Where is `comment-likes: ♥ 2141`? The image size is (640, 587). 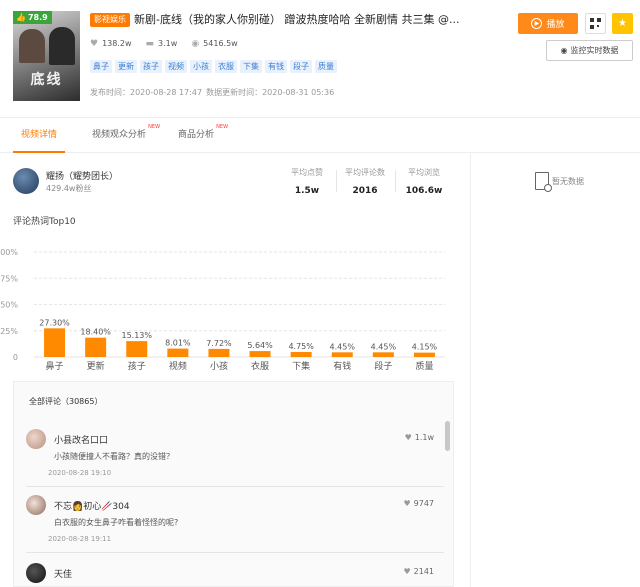 comment-likes: ♥ 2141 is located at coordinates (418, 571).